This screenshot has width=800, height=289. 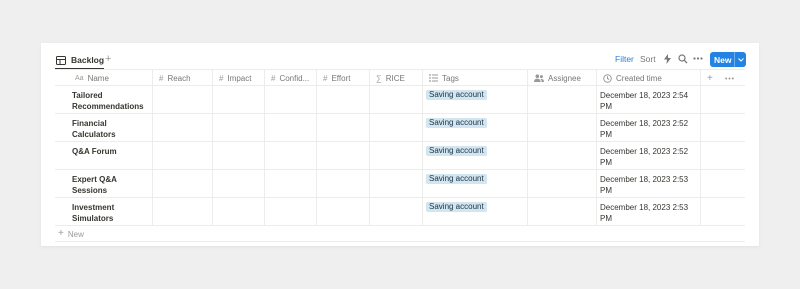 I want to click on formula-icon: ∑, so click(x=379, y=78).